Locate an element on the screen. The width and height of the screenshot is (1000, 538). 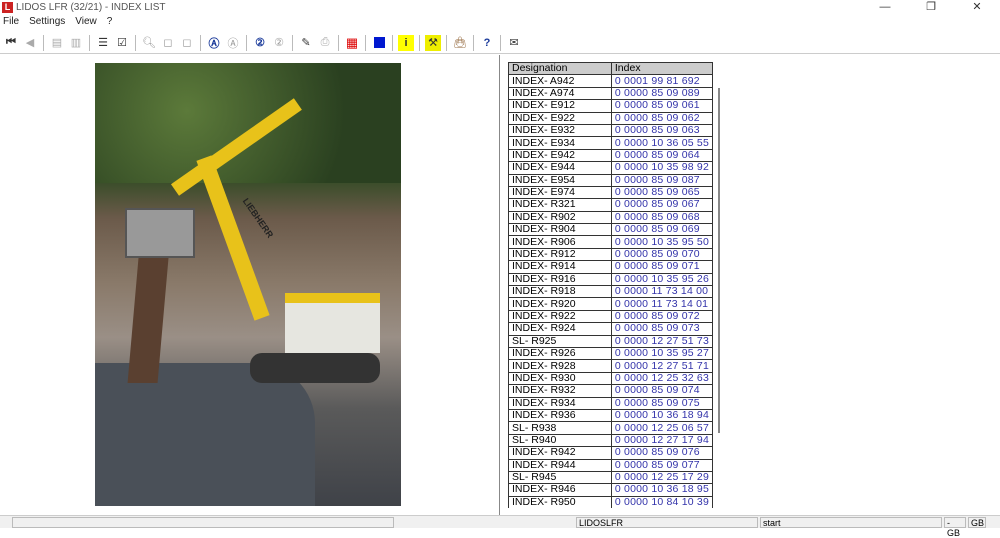
index-link: 0 0000 85 09 077 is located at coordinates (662, 465).